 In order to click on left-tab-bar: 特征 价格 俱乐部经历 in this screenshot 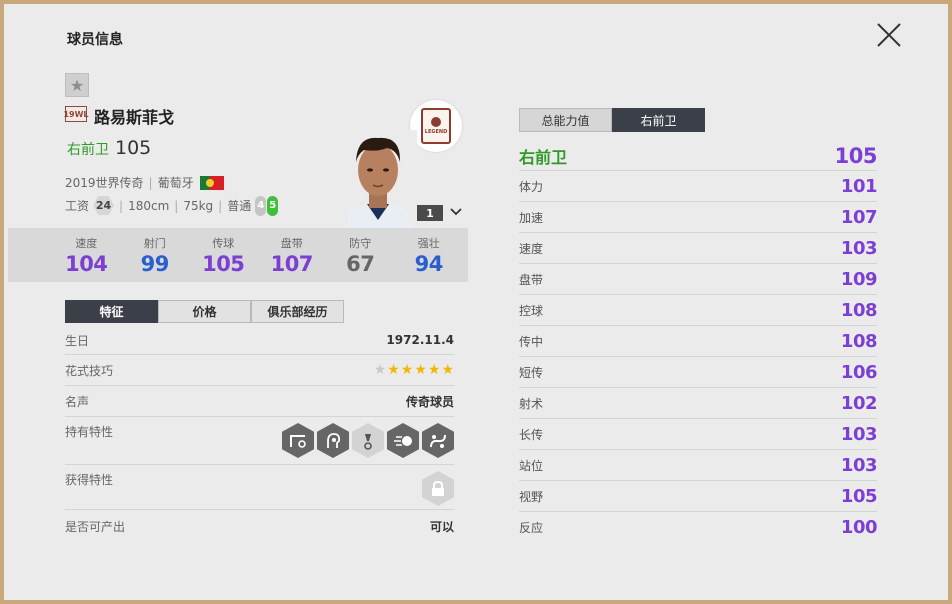, I will do `click(204, 311)`.